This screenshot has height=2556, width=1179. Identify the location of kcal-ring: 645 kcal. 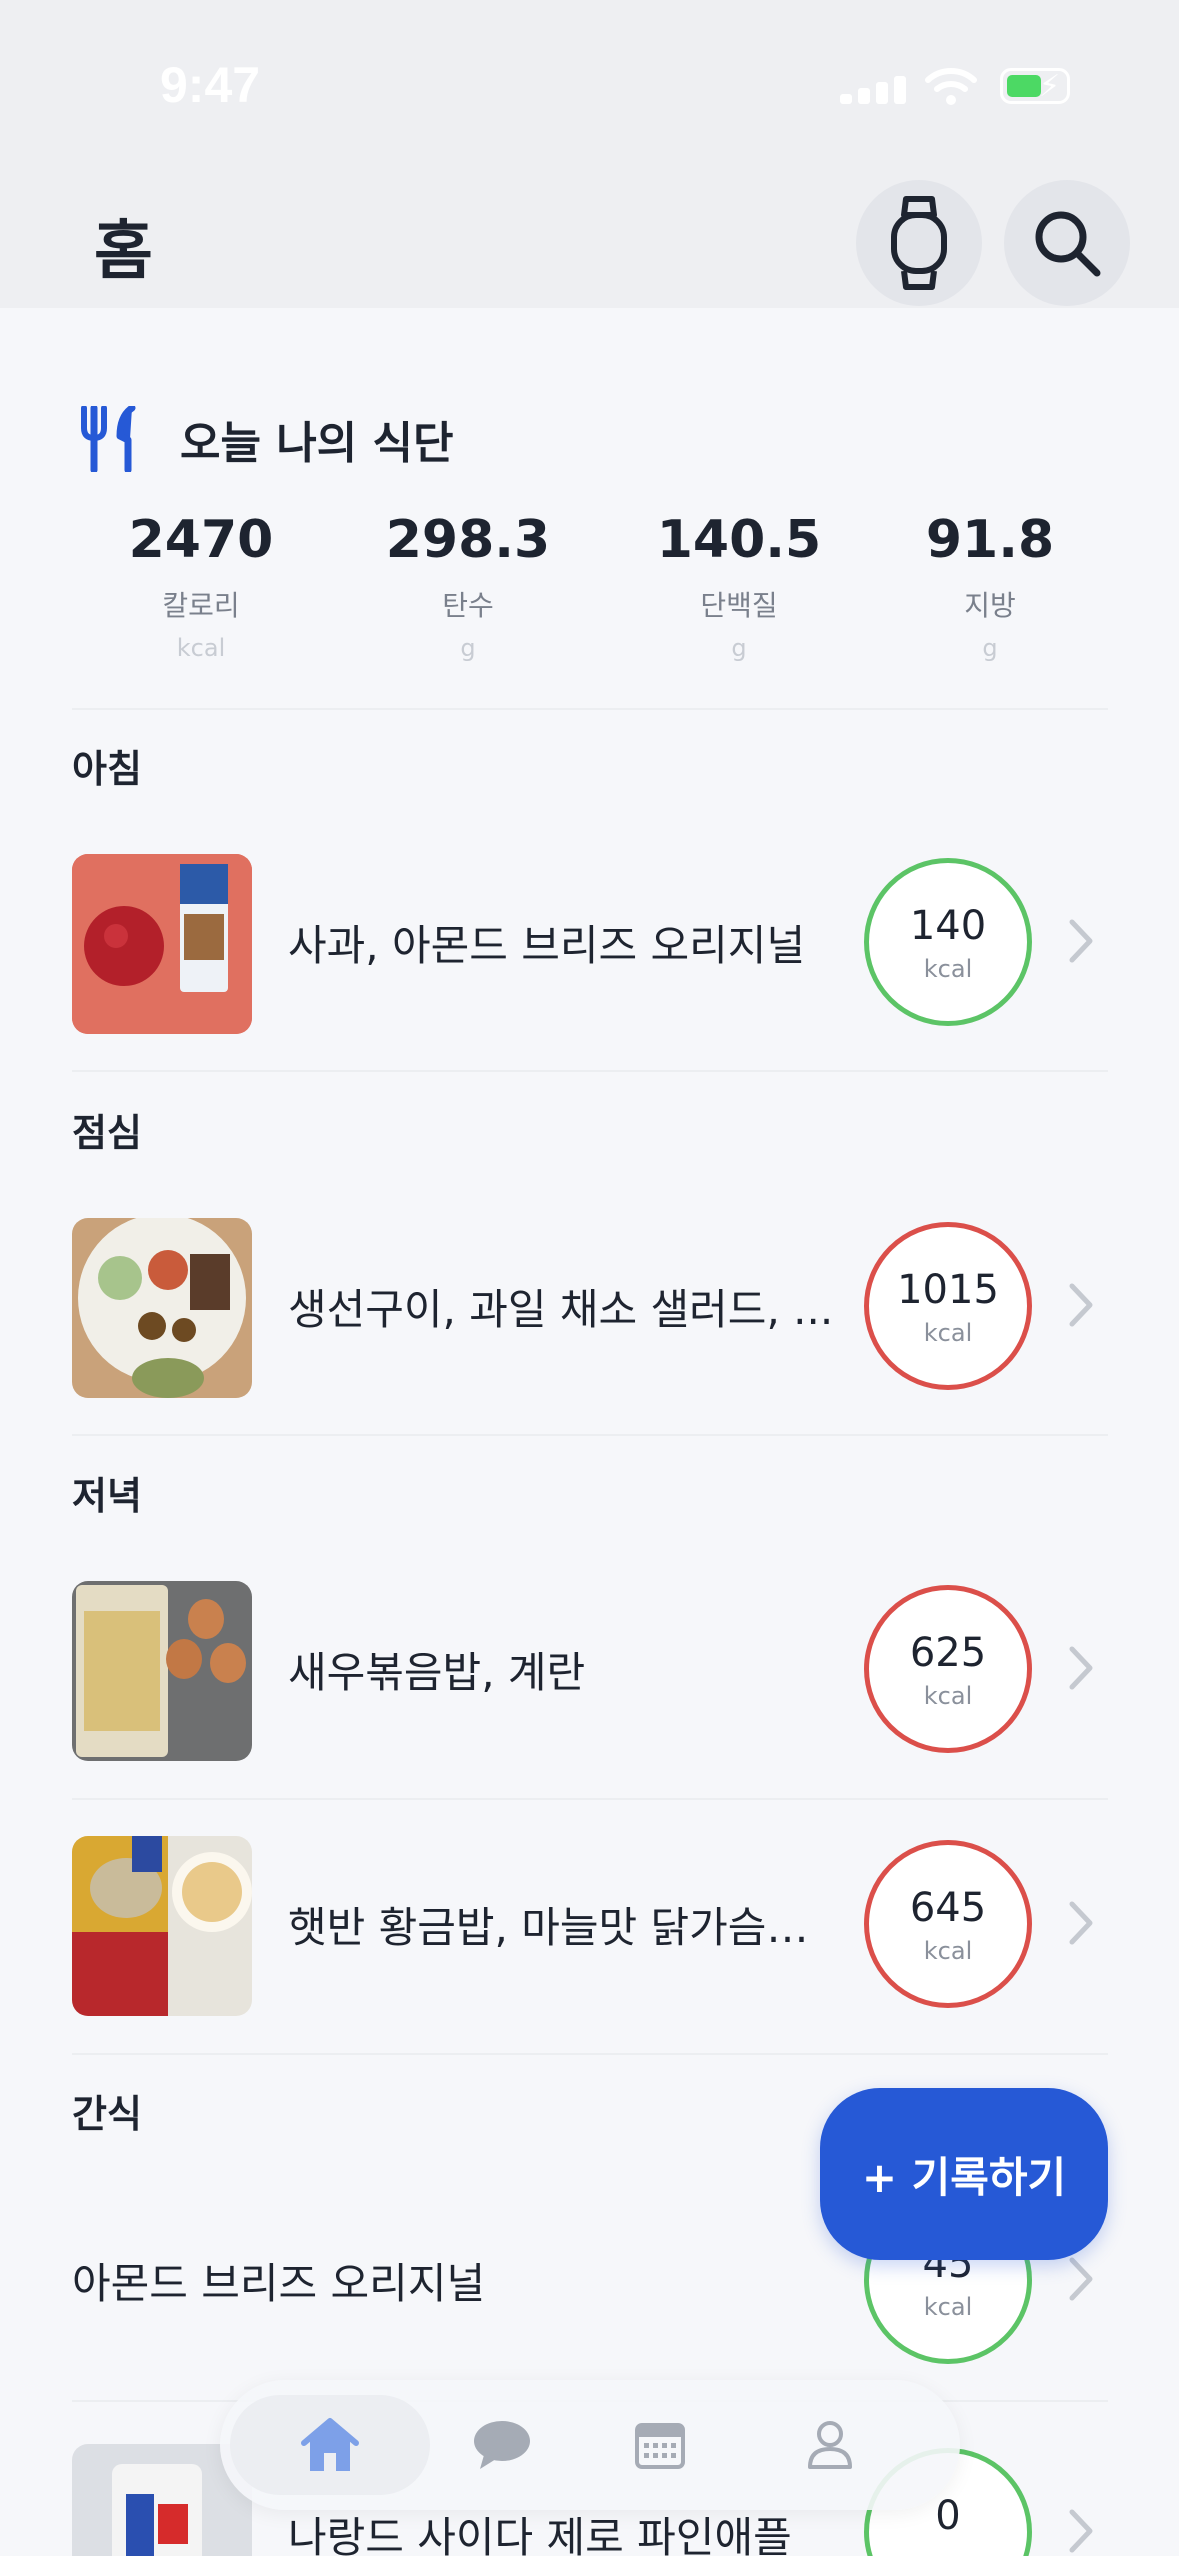
(948, 1924).